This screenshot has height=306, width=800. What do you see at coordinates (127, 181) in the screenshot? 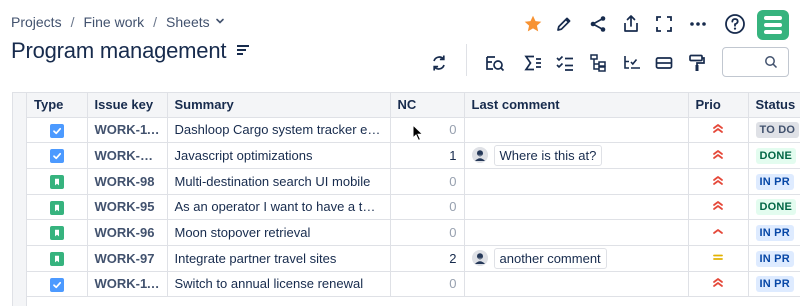
I see `cell-issue-key: WORK-98` at bounding box center [127, 181].